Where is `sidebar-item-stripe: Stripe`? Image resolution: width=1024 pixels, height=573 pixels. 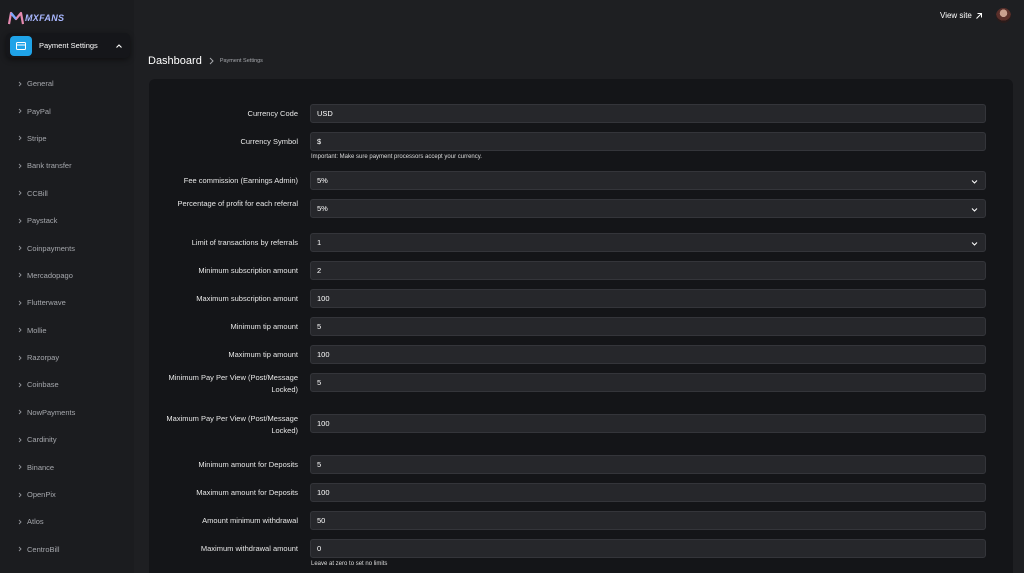
sidebar-item-stripe: Stripe is located at coordinates (67, 138).